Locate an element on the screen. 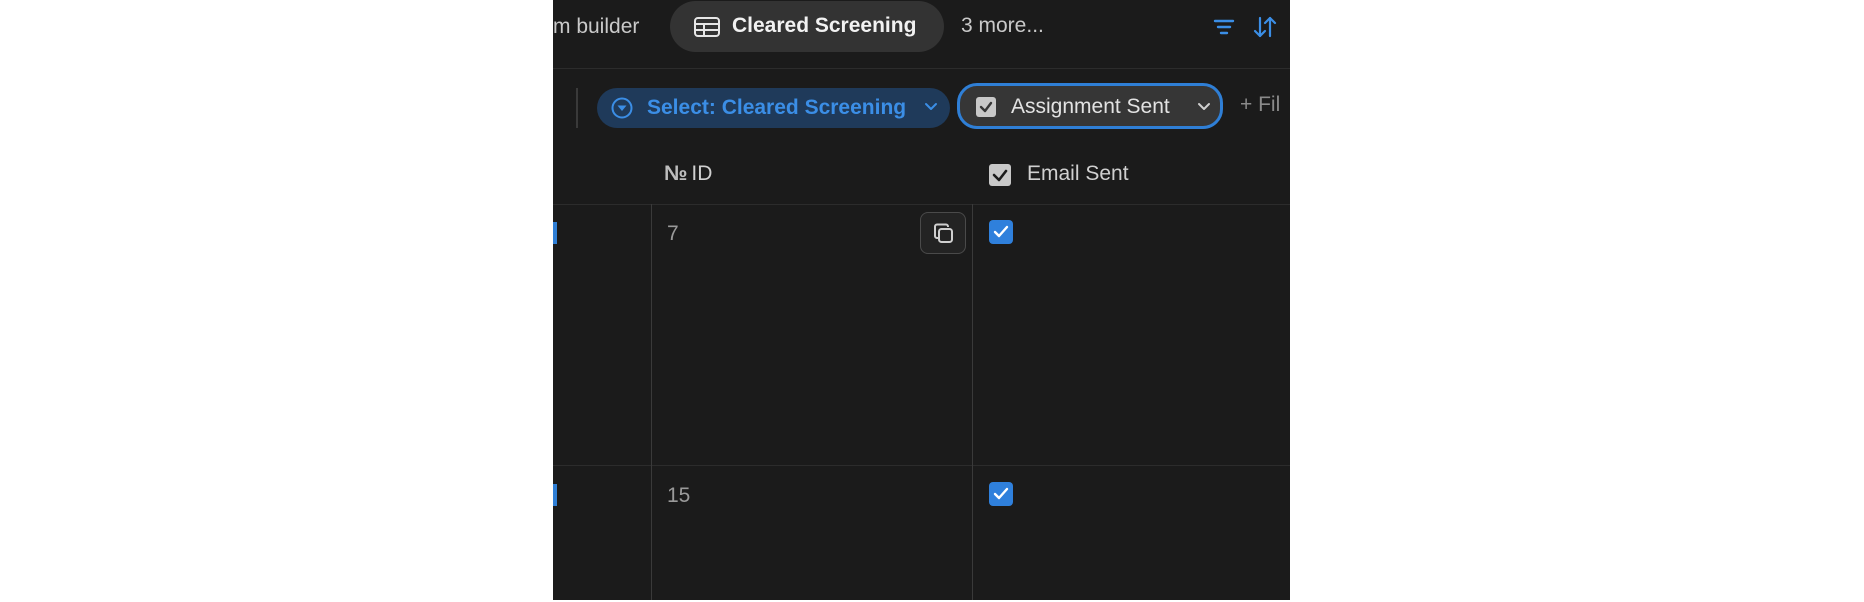  copy-icon is located at coordinates (943, 233).